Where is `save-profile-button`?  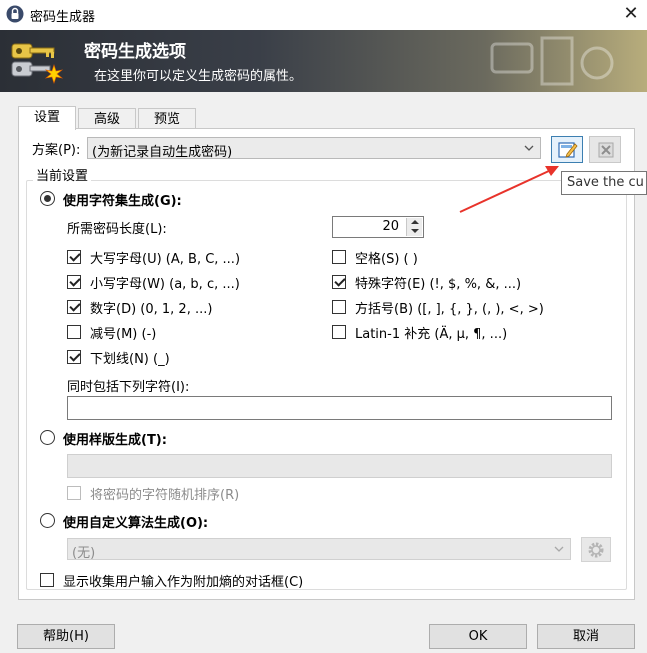 save-profile-button is located at coordinates (567, 149).